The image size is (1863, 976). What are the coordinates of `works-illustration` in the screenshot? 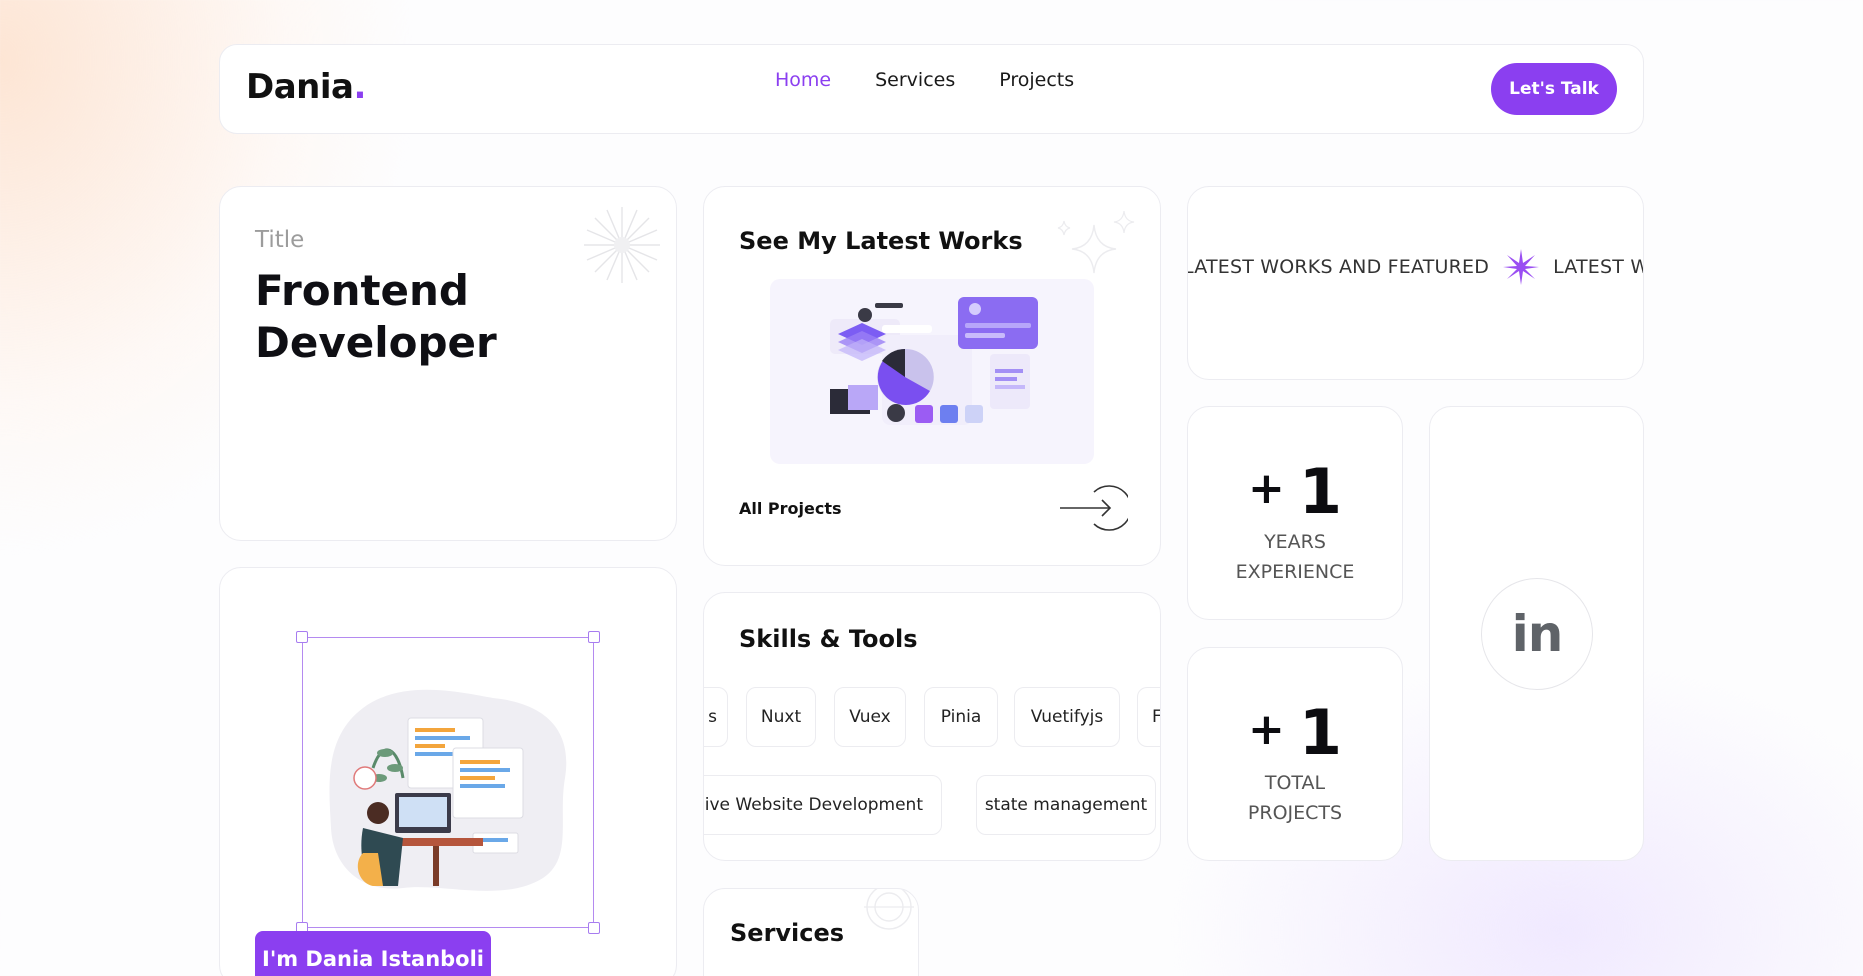 It's located at (932, 371).